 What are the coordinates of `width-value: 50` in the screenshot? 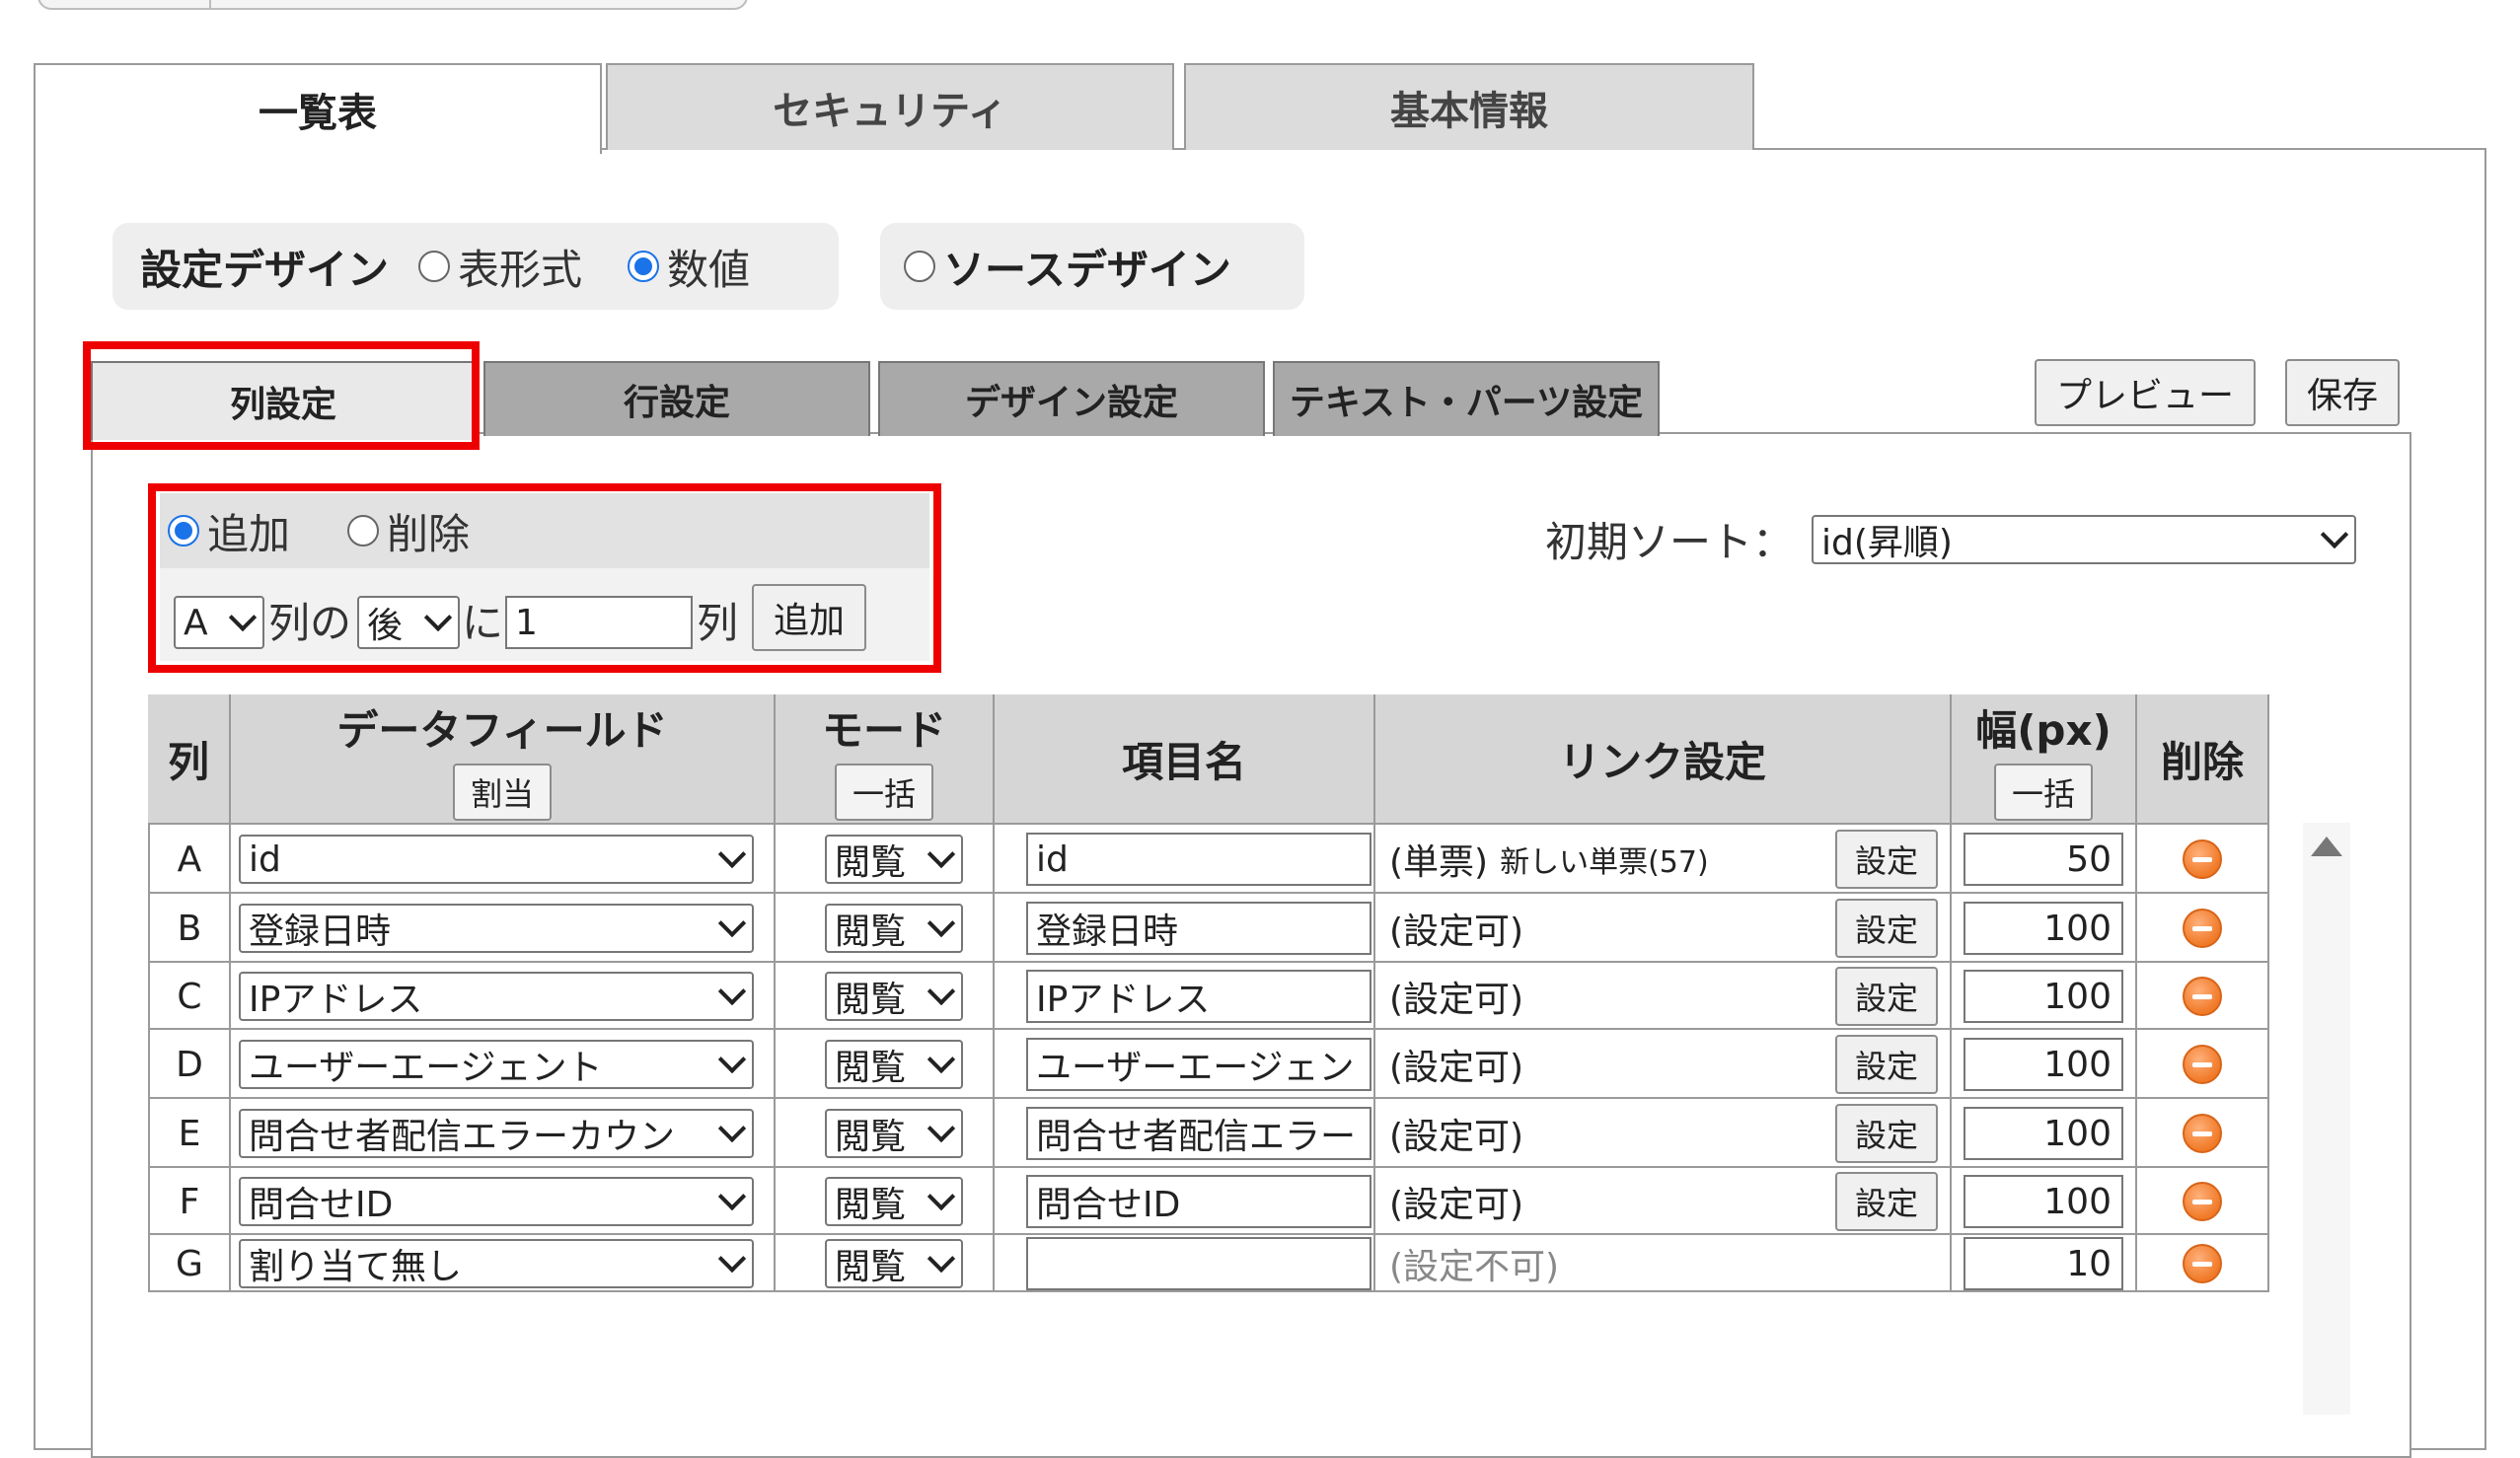 It's located at (2089, 859).